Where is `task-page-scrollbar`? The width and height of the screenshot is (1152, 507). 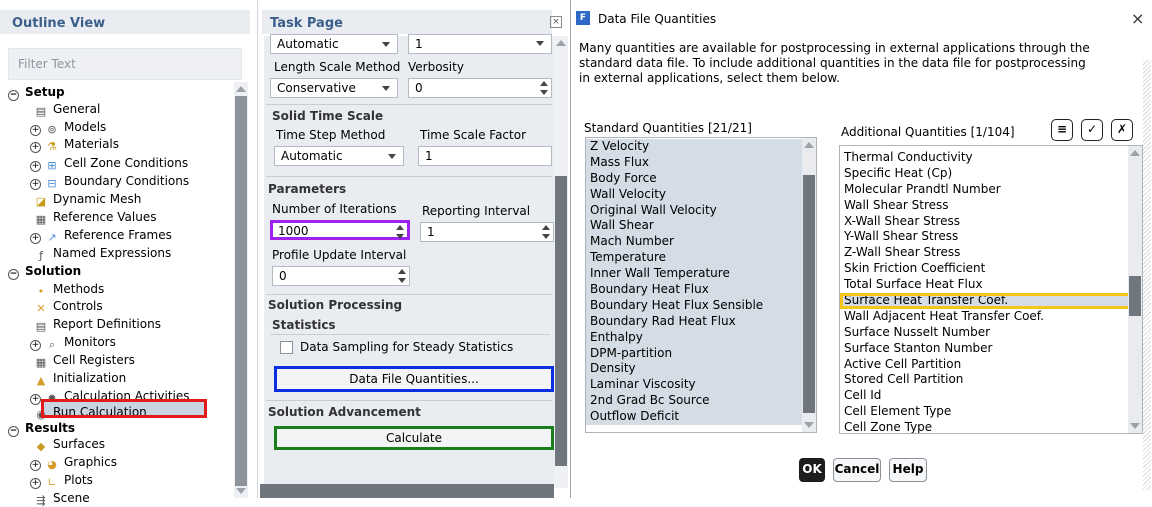
task-page-scrollbar is located at coordinates (561, 262).